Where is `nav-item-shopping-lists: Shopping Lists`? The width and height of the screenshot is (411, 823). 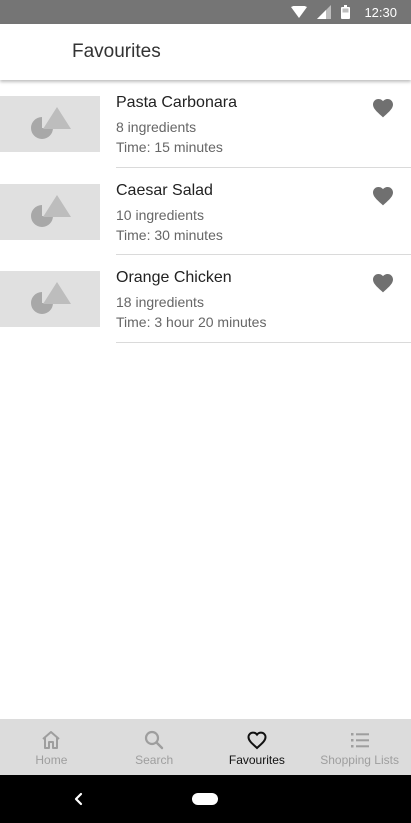
nav-item-shopping-lists: Shopping Lists is located at coordinates (359, 747).